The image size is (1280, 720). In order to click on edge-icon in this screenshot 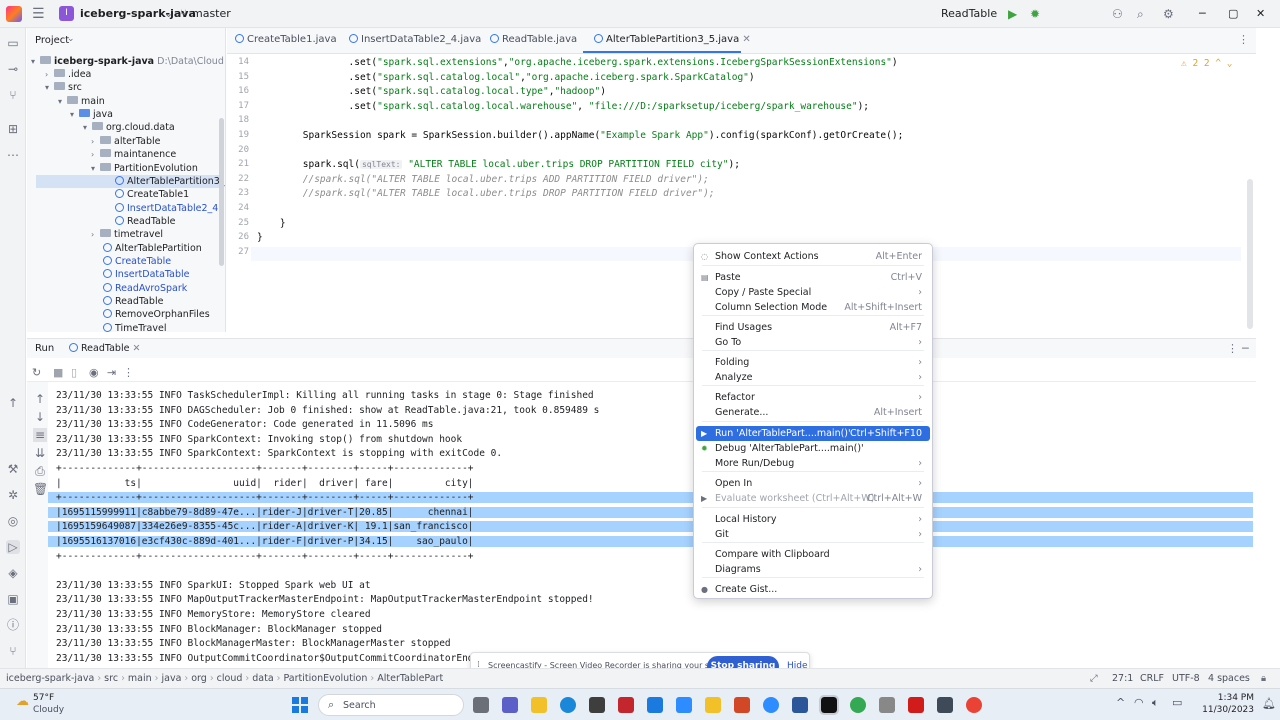, I will do `click(568, 705)`.